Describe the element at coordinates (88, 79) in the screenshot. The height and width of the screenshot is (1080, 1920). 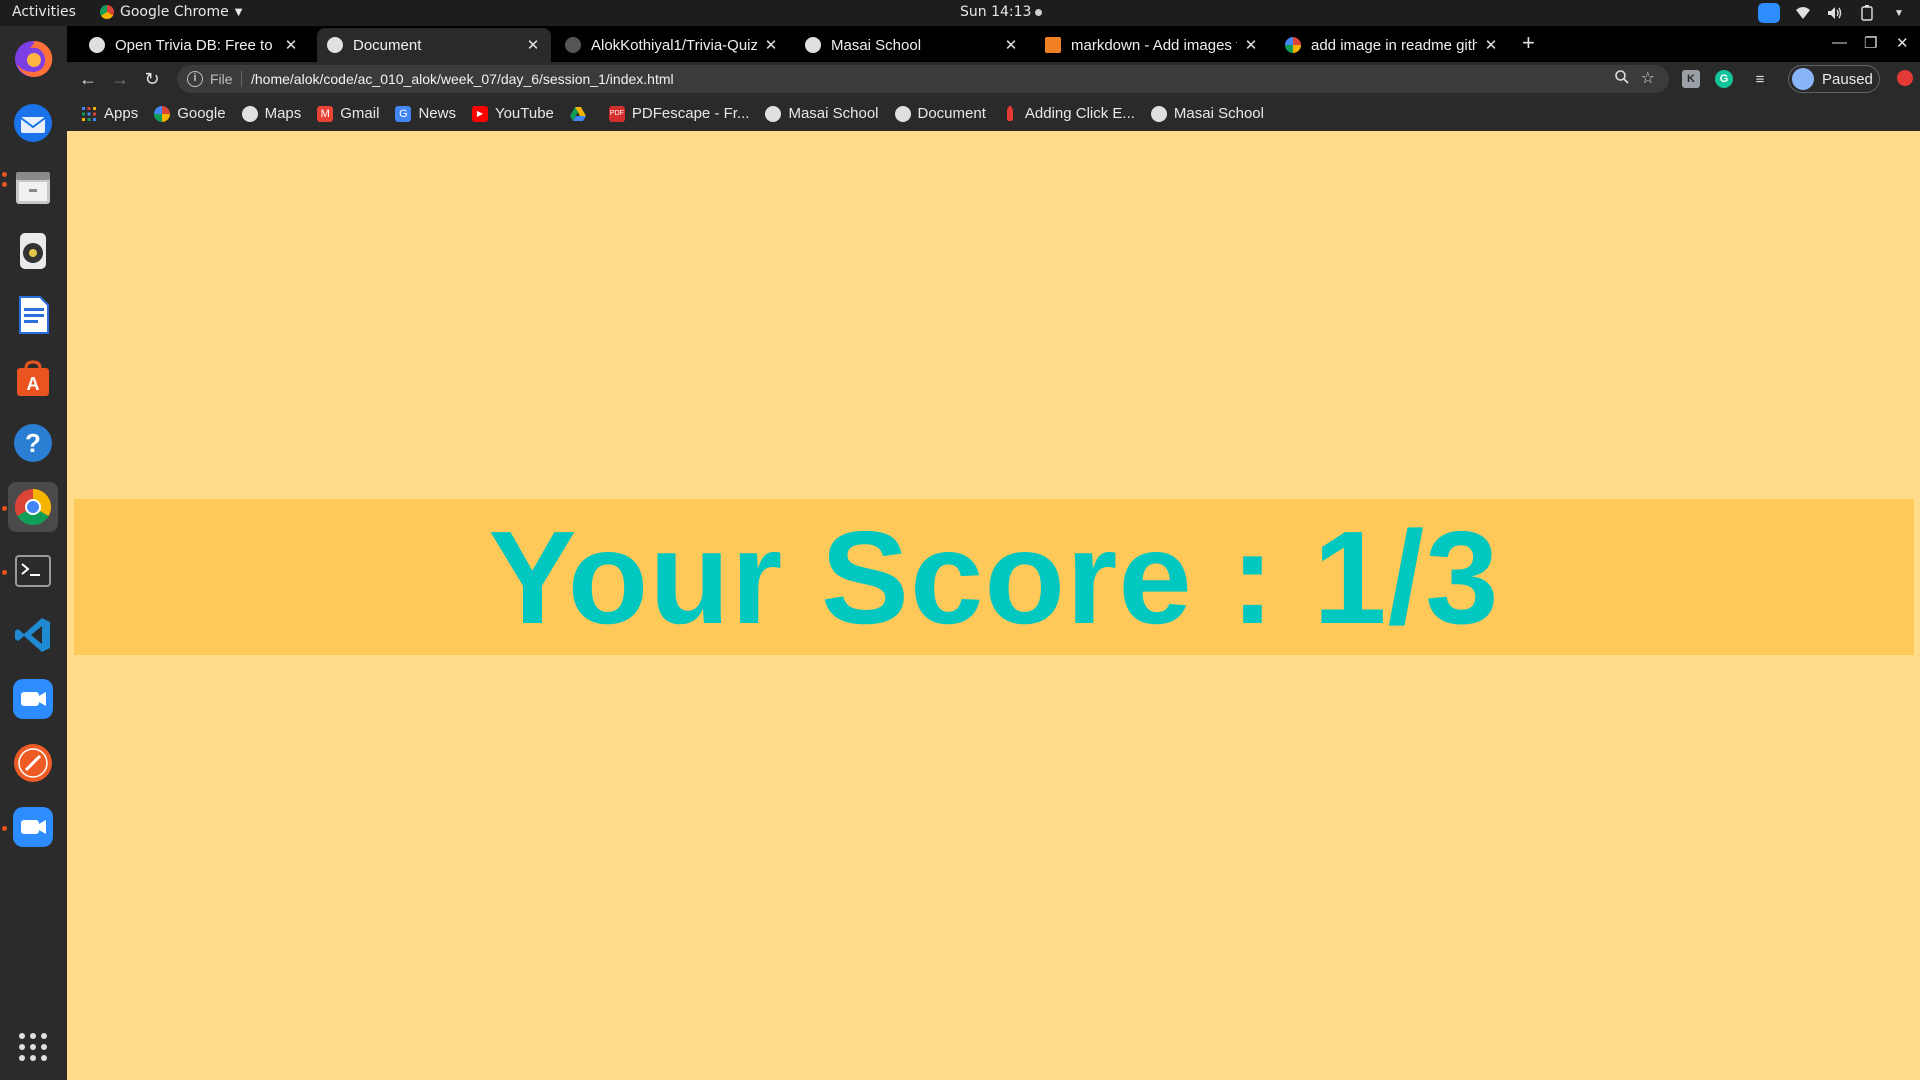
I see `back-arrow-icon: ←` at that location.